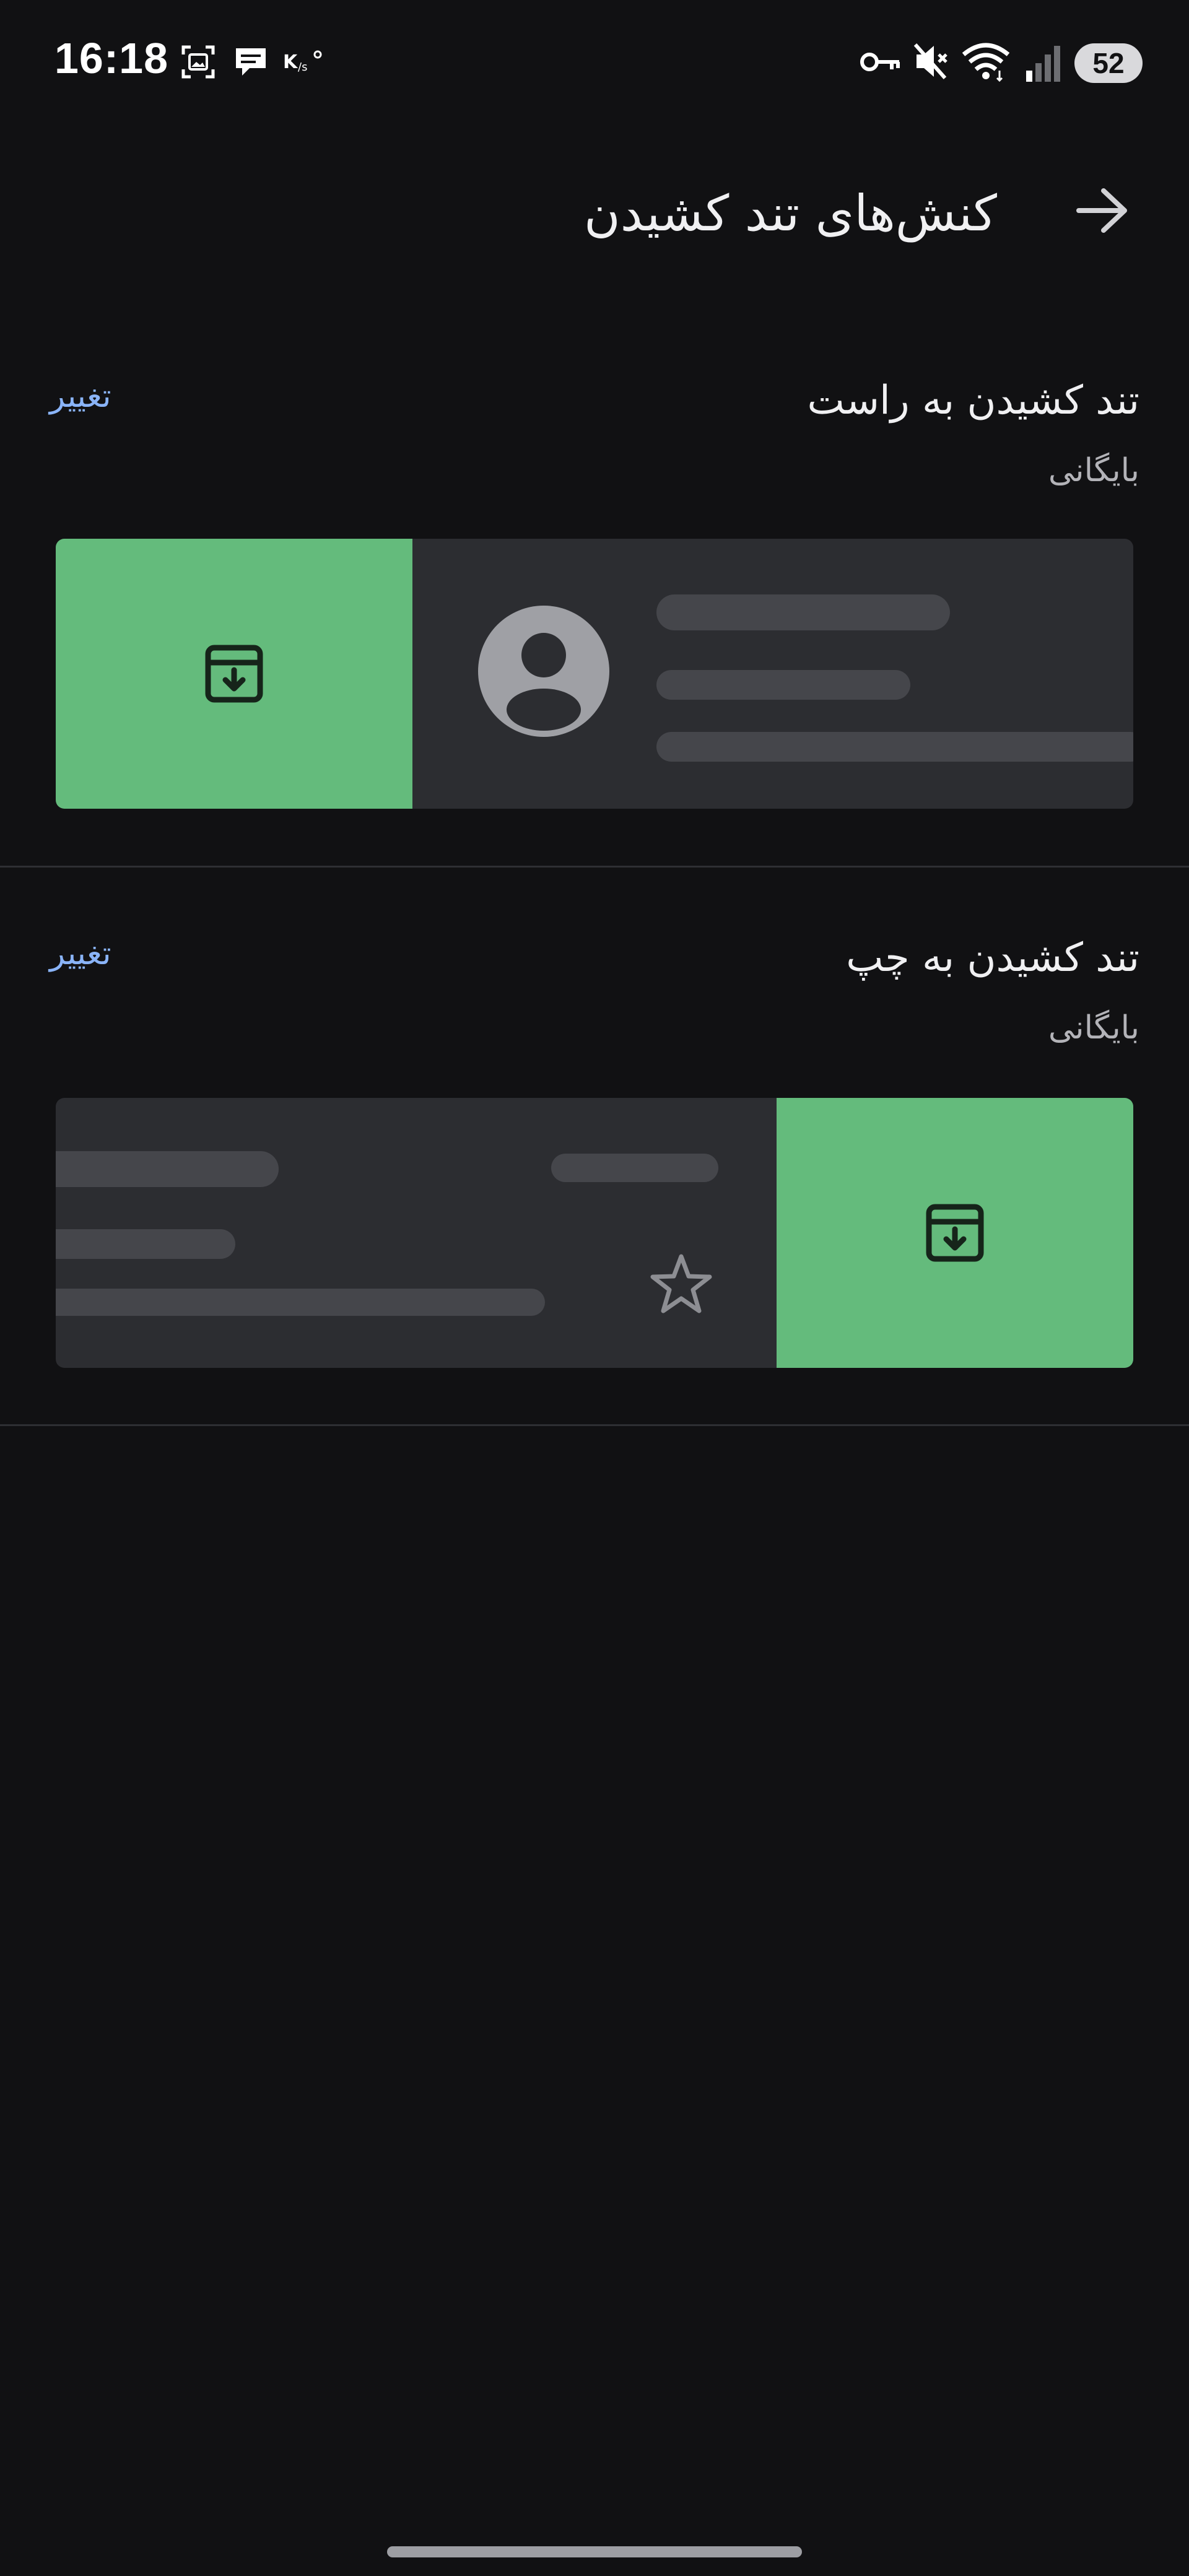 This screenshot has width=1189, height=2576. I want to click on home-indicator, so click(594, 2551).